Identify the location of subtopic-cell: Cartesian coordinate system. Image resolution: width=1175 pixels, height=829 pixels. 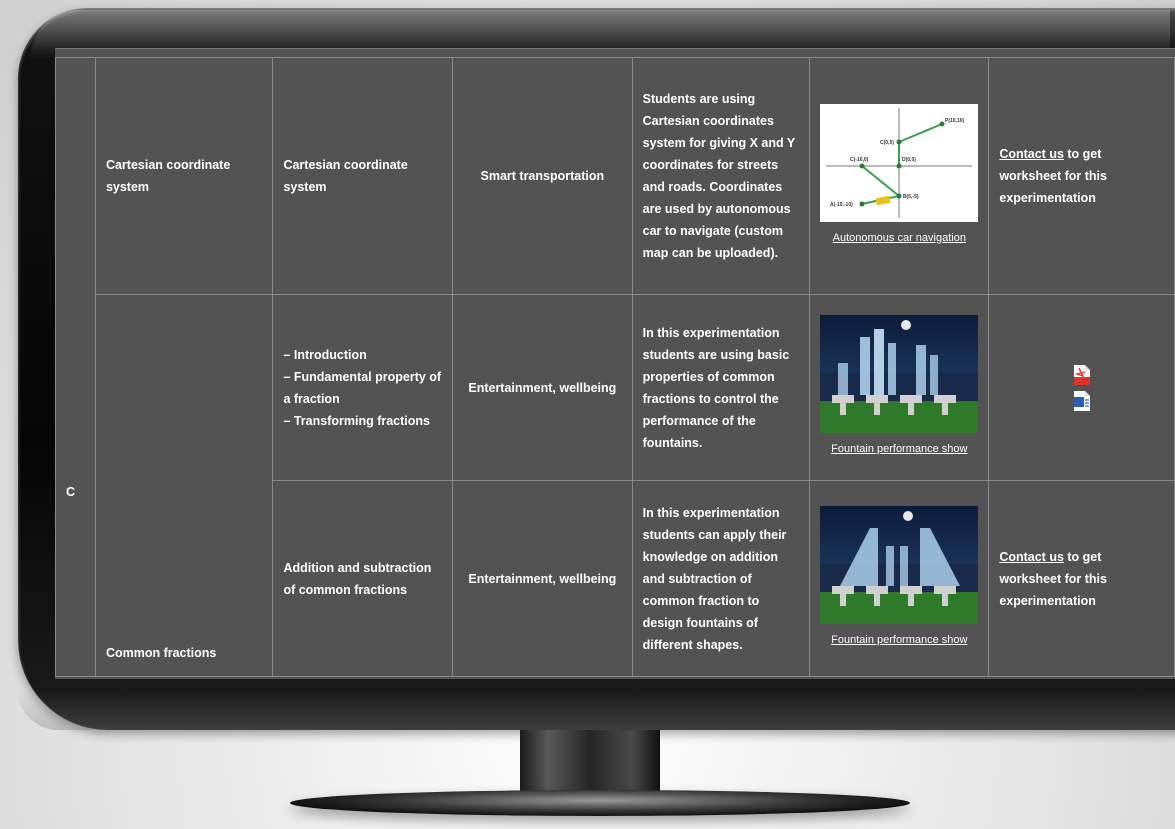
(363, 176).